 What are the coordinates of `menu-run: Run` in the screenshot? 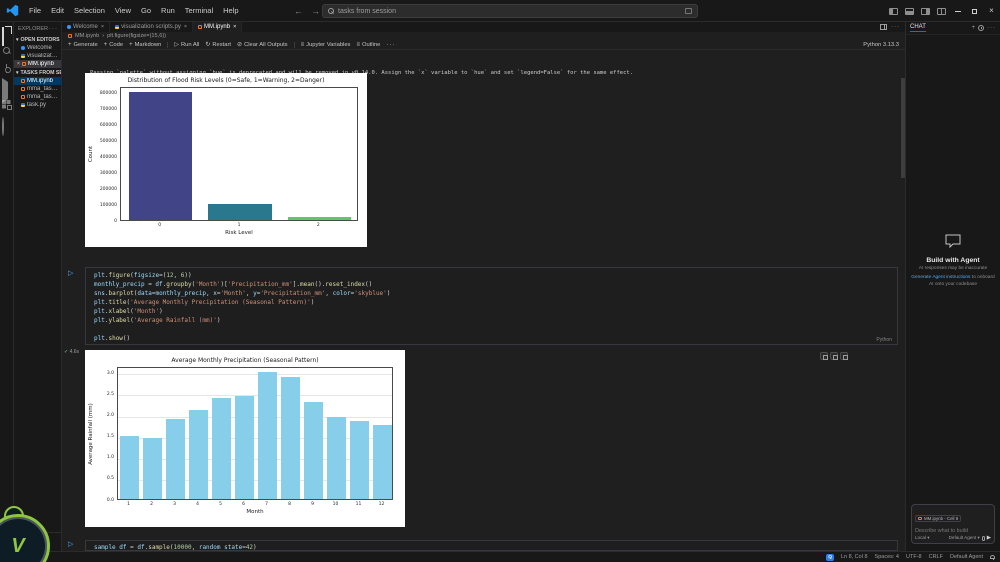 It's located at (168, 11).